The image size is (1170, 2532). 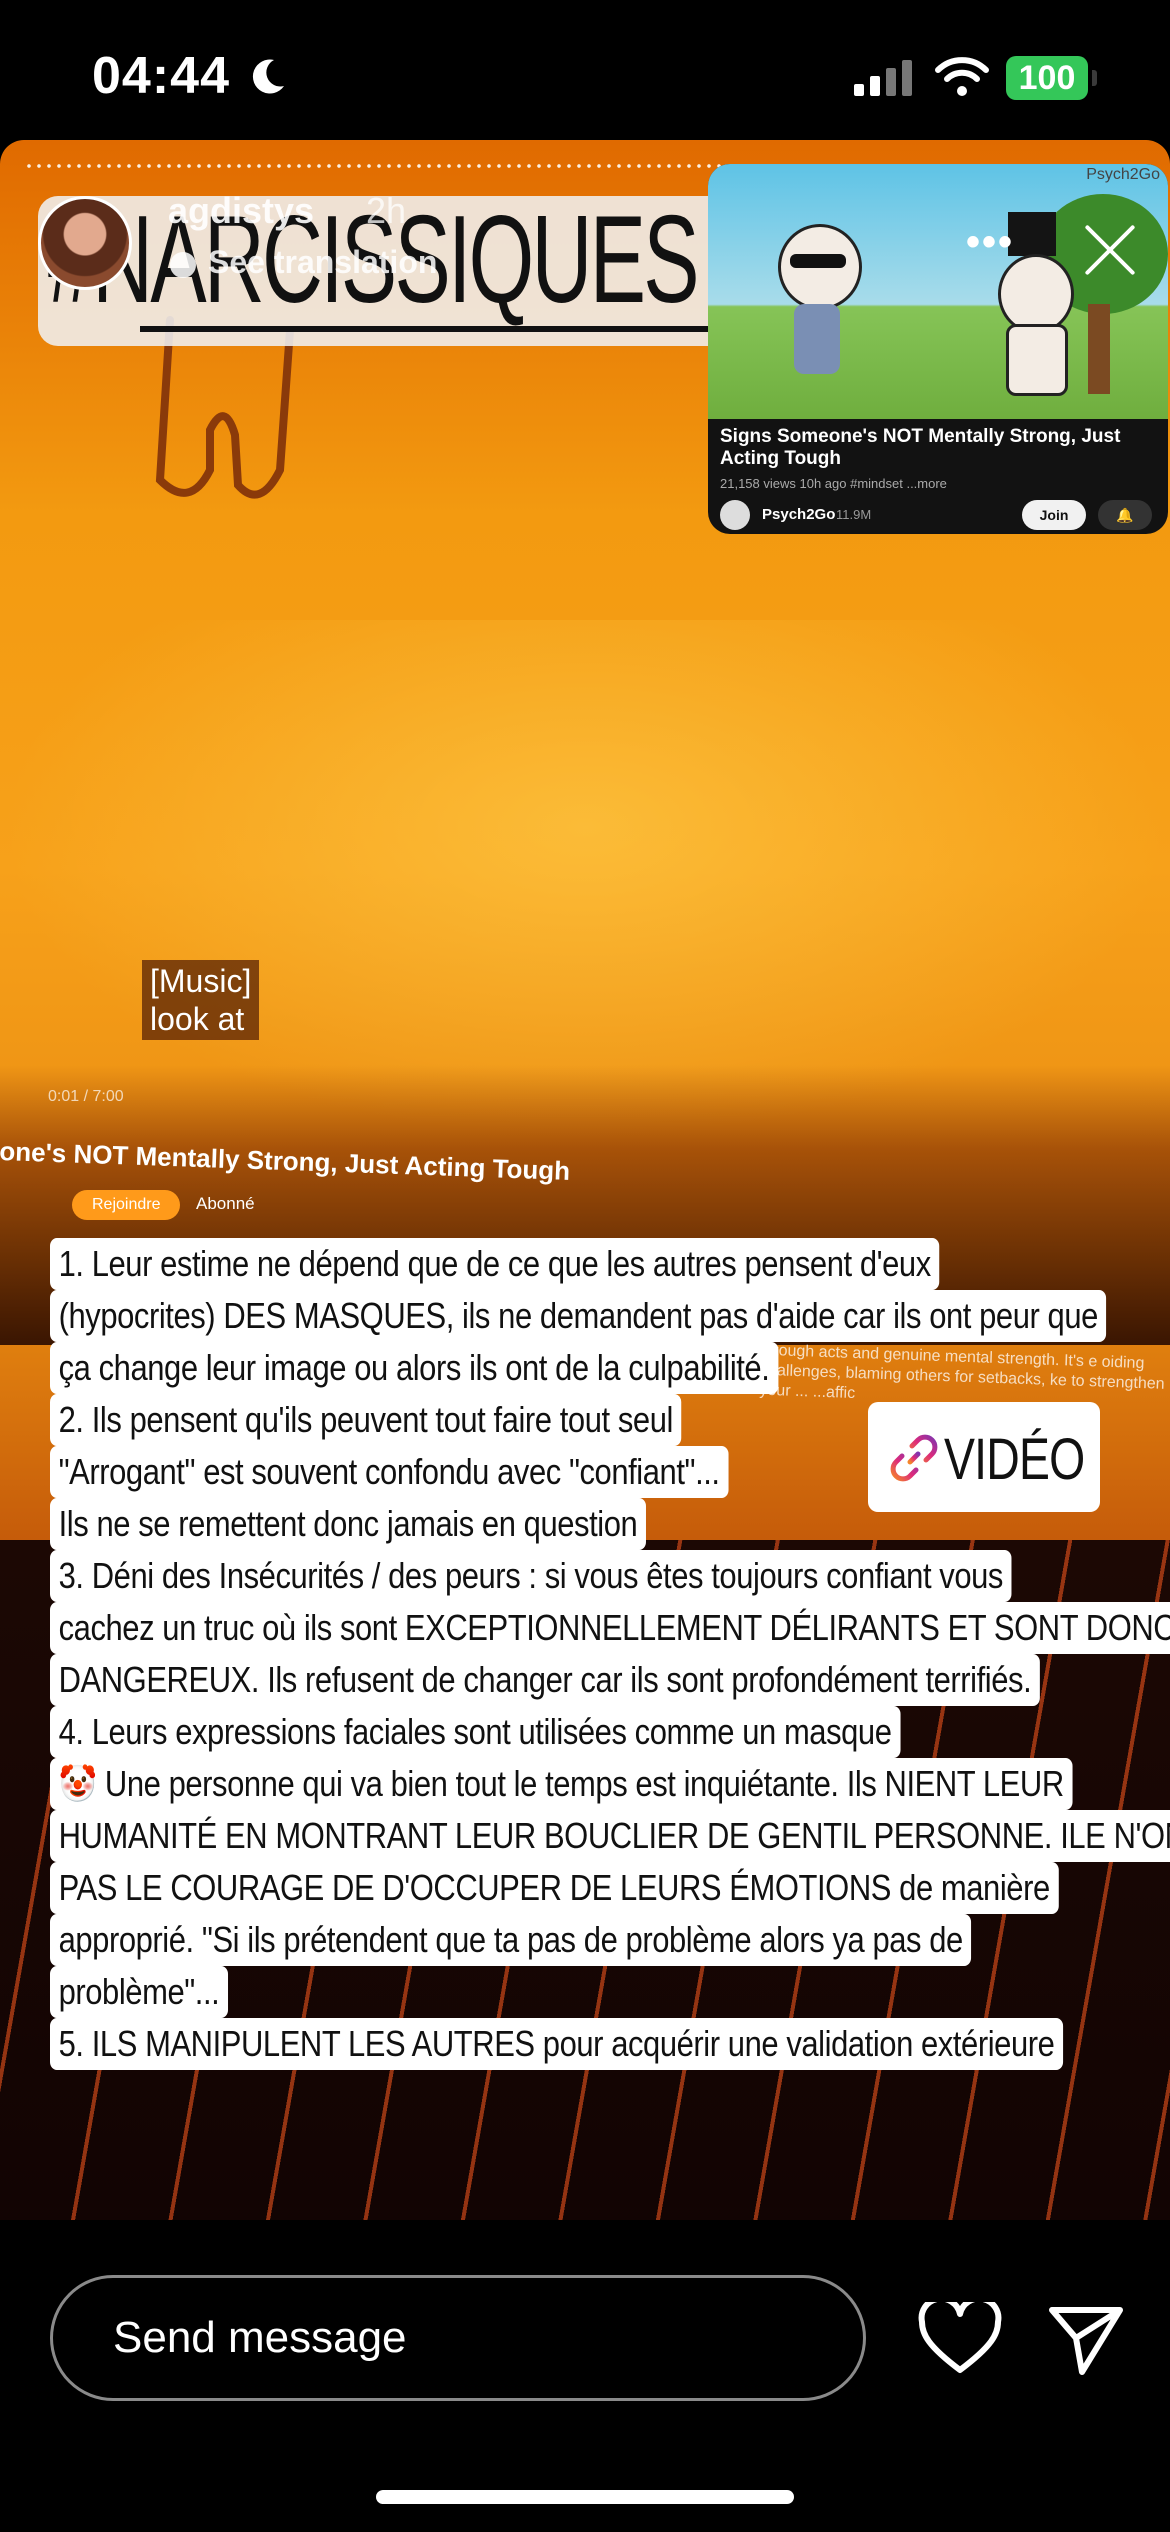 I want to click on video-caption: [Music] look at, so click(x=201, y=1000).